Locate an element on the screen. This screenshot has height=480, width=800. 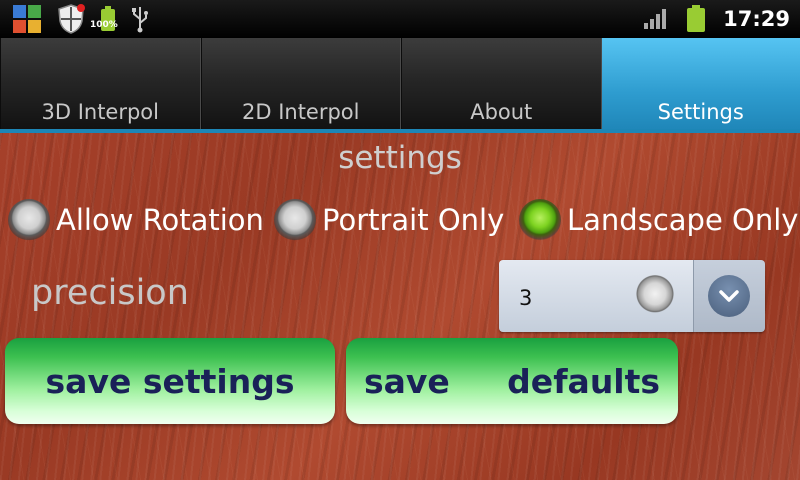
tab-about: About is located at coordinates (501, 84).